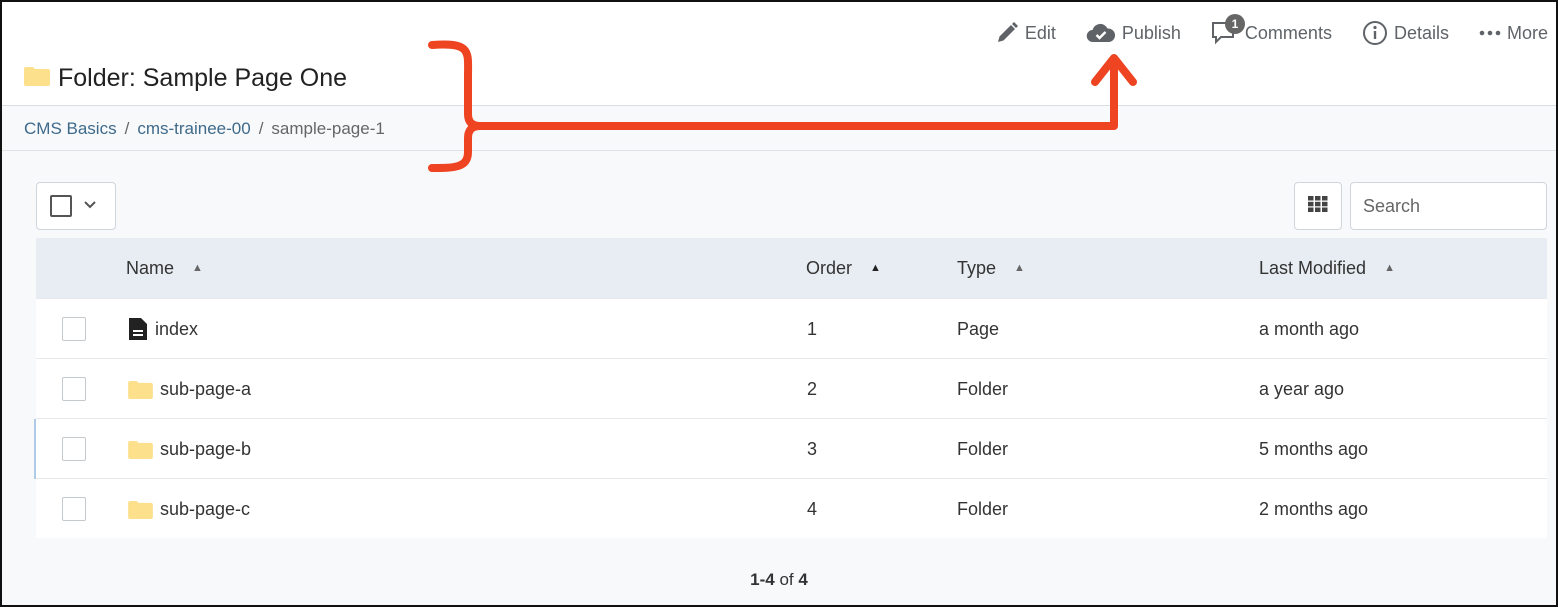  What do you see at coordinates (206, 388) in the screenshot?
I see `row-name: sub-page-a` at bounding box center [206, 388].